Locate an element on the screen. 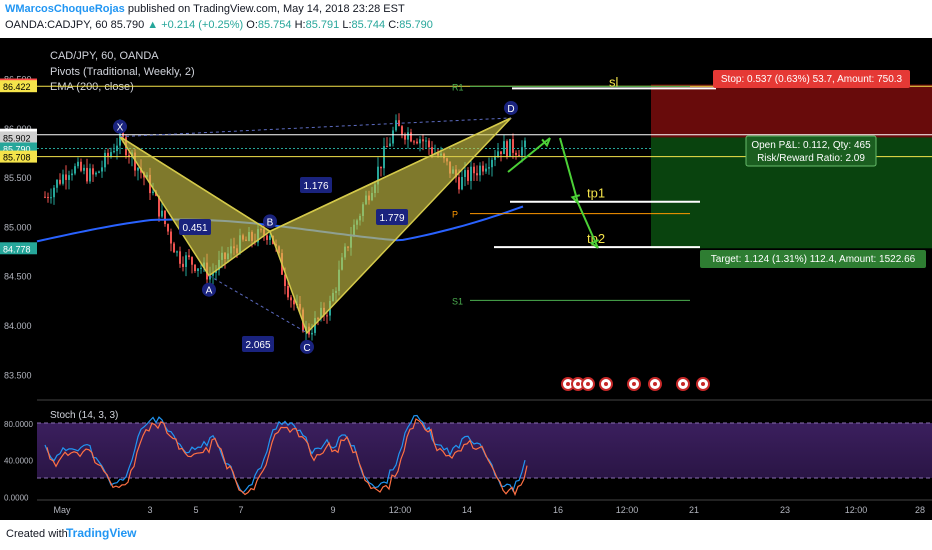 This screenshot has width=932, height=550. y-tick-label: 84.000 is located at coordinates (18, 326).